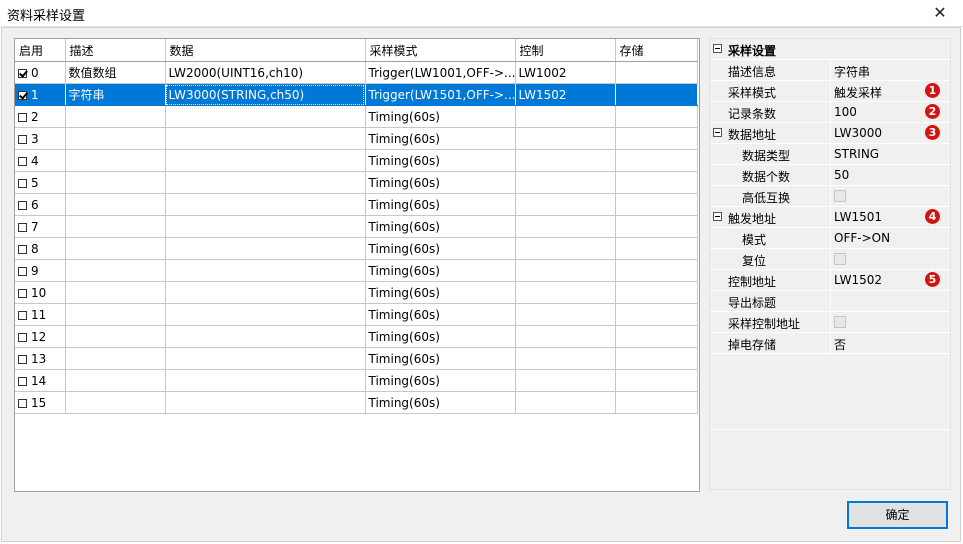  I want to click on prop-value: 触发采样, so click(858, 92).